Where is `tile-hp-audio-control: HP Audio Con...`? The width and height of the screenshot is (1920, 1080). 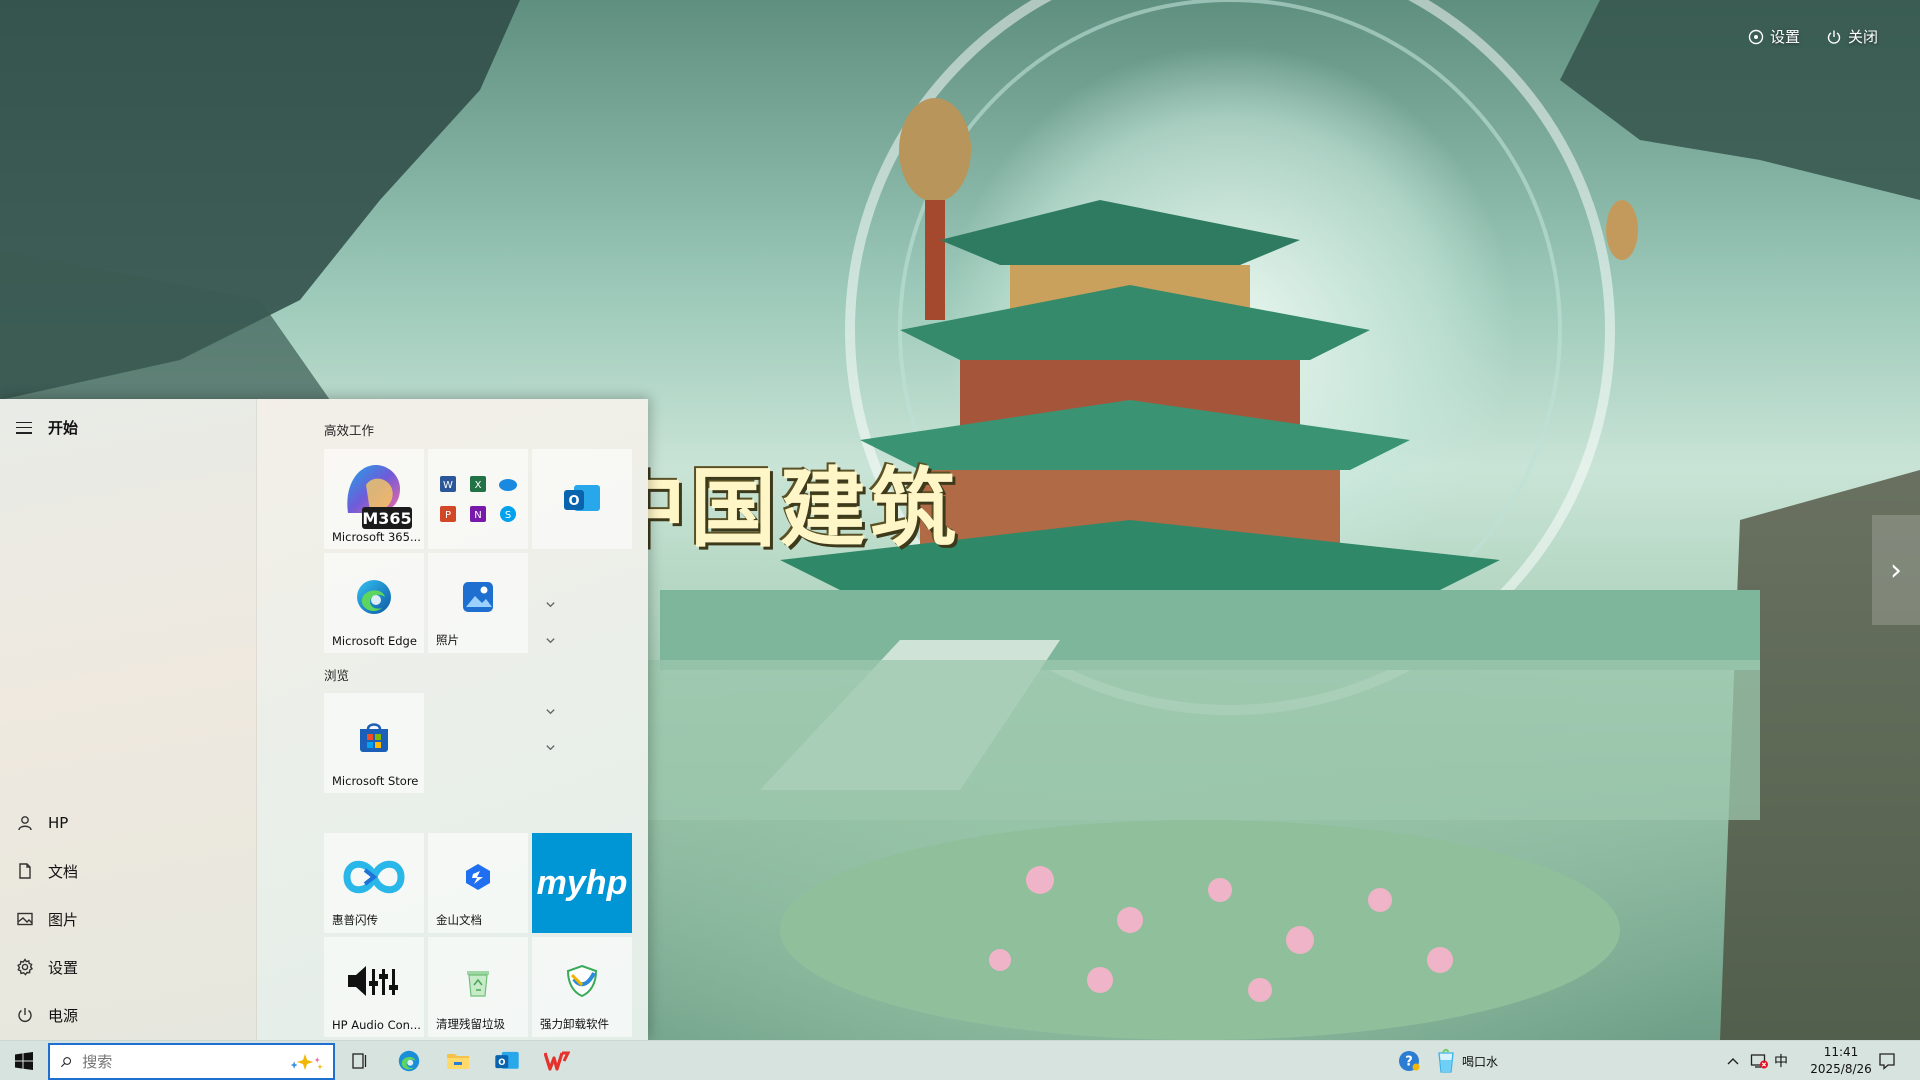 tile-hp-audio-control: HP Audio Con... is located at coordinates (374, 987).